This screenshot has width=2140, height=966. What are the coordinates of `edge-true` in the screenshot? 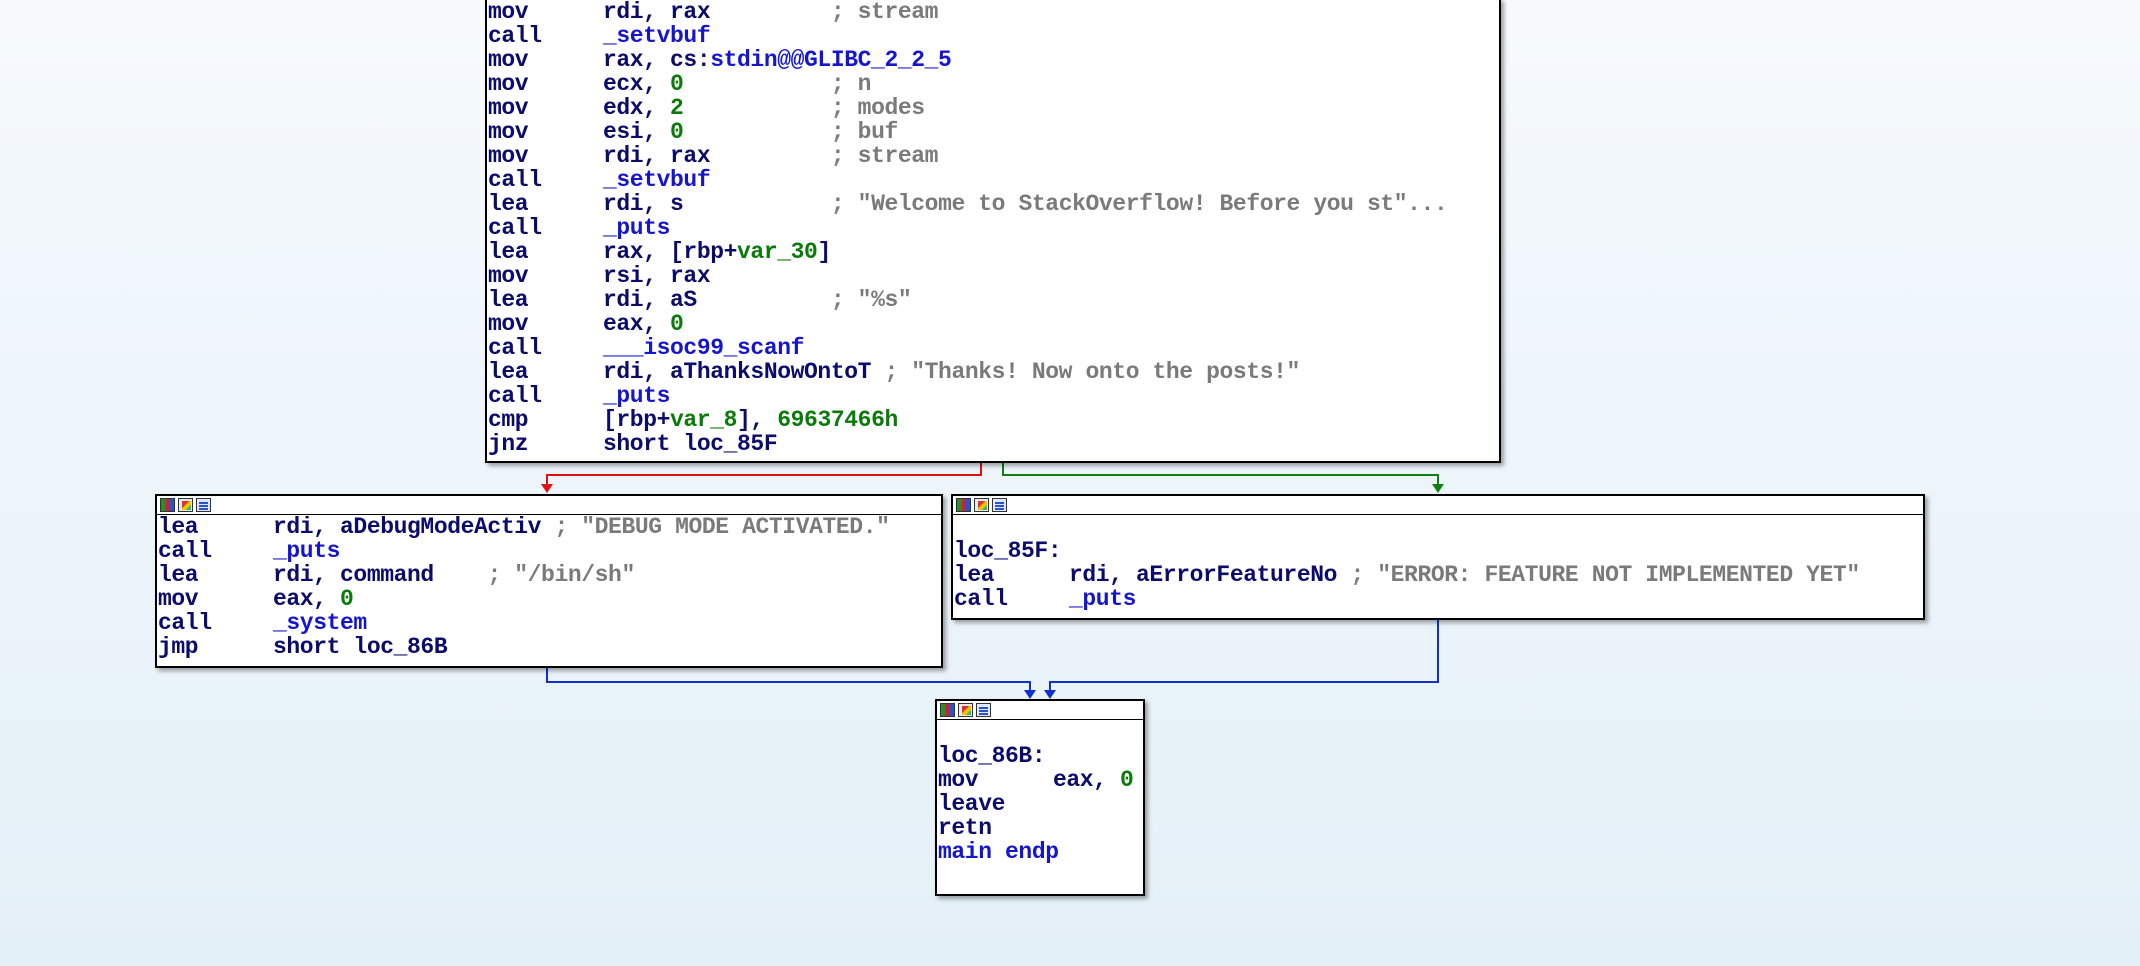 It's located at (1220, 474).